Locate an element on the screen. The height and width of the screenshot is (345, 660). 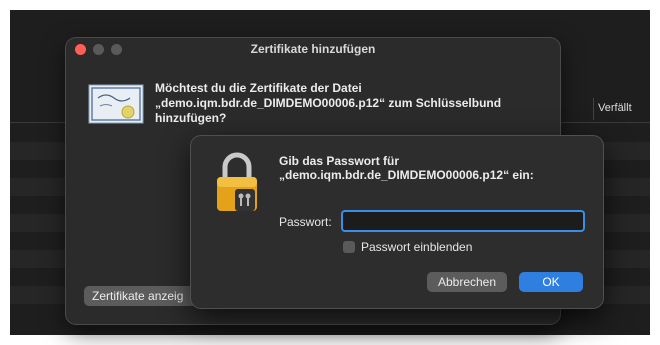
title-bar: Zertifikate hinzufügen is located at coordinates (313, 49).